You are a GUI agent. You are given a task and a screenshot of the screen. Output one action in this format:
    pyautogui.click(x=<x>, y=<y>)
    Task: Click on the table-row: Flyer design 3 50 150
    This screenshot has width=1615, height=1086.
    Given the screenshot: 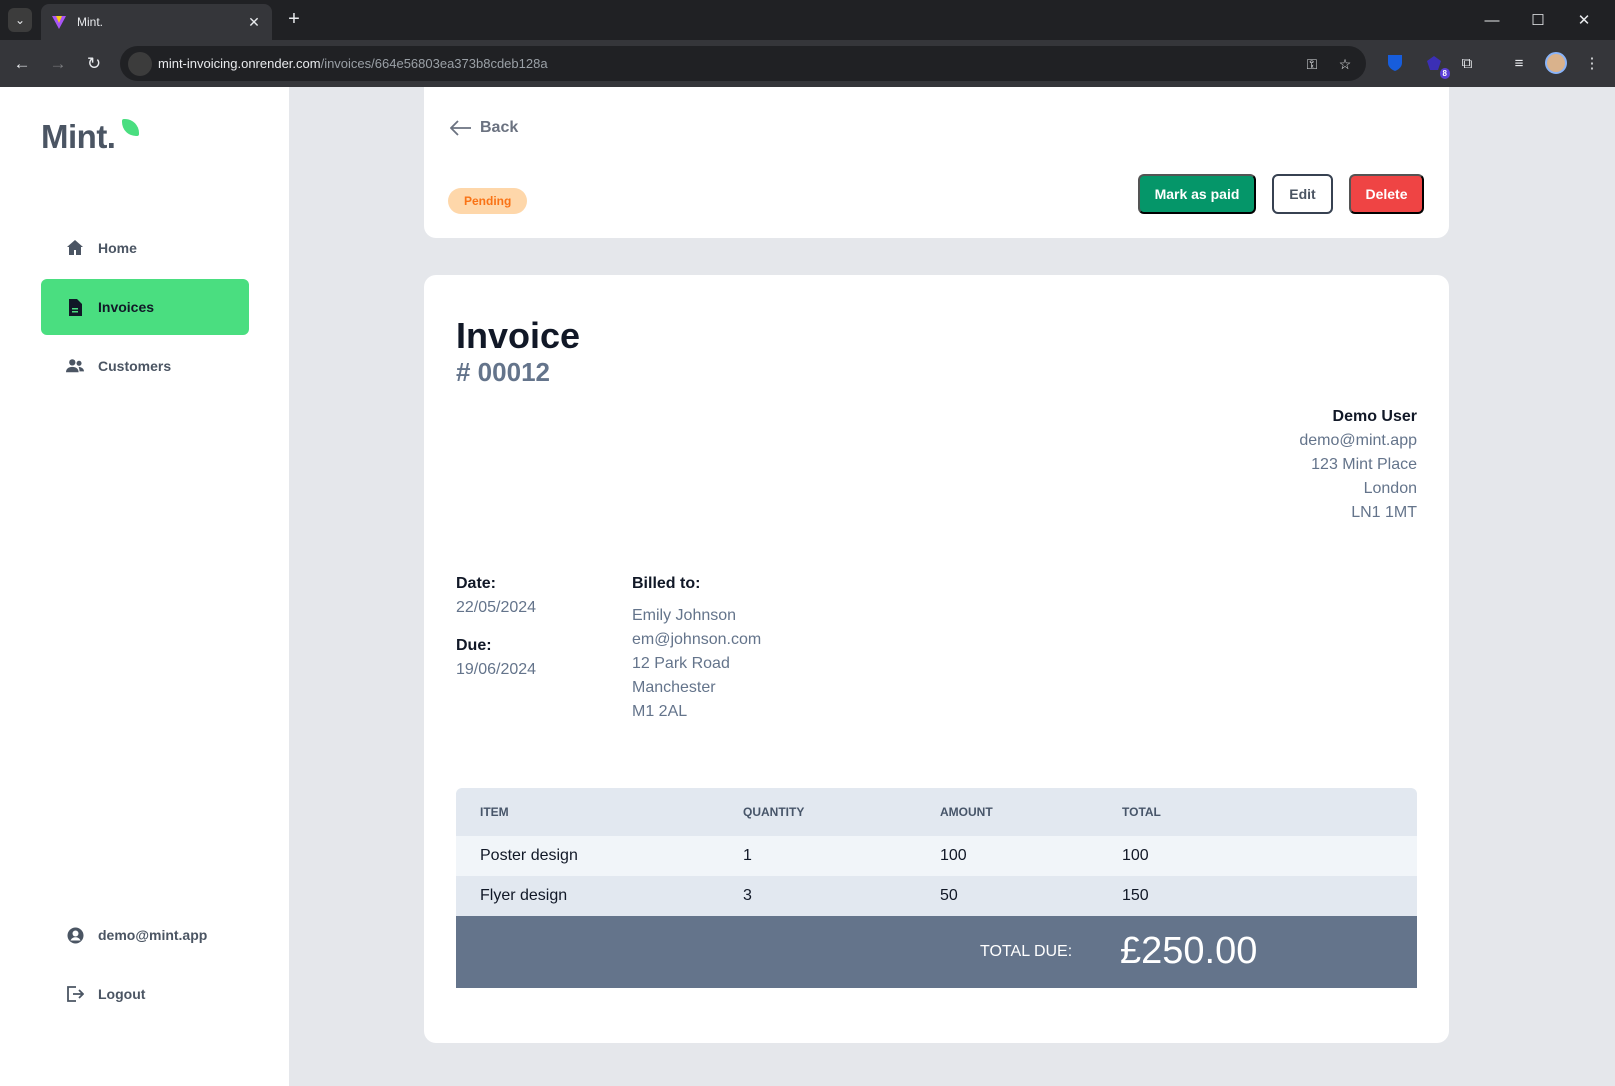 What is the action you would take?
    pyautogui.click(x=936, y=896)
    